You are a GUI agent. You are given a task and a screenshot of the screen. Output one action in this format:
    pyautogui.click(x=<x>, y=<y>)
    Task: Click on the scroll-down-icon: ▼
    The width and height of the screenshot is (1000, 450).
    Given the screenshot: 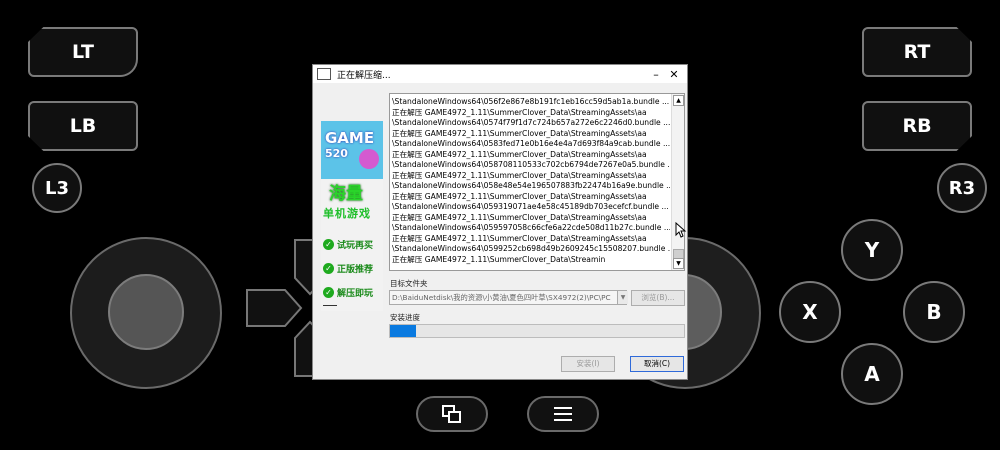 What is the action you would take?
    pyautogui.click(x=678, y=263)
    